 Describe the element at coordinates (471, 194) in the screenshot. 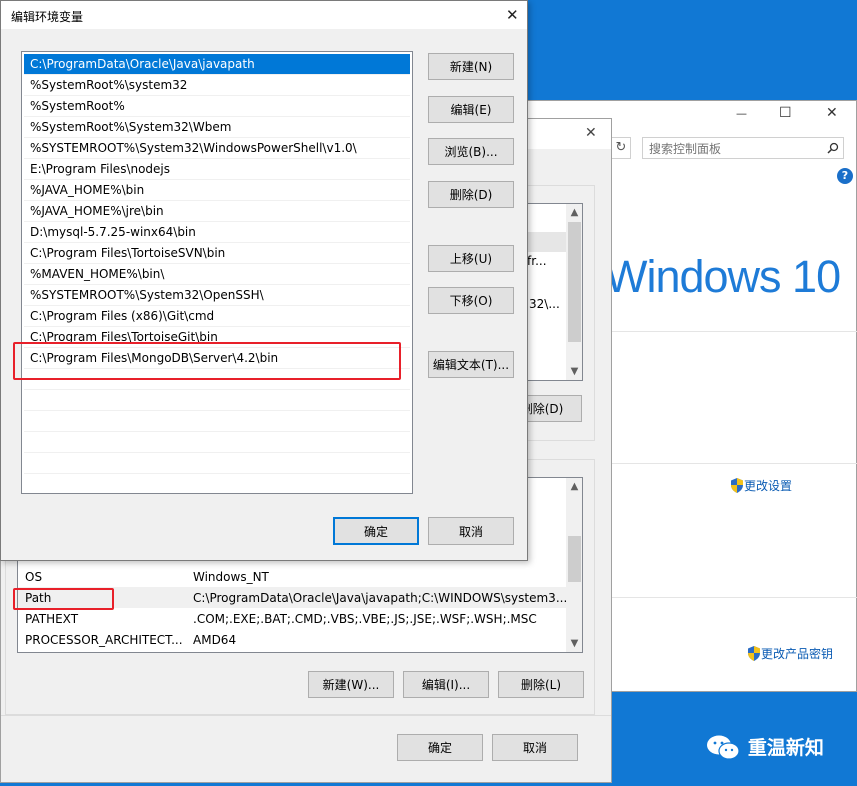

I see `delete-button: 删除(D)` at that location.